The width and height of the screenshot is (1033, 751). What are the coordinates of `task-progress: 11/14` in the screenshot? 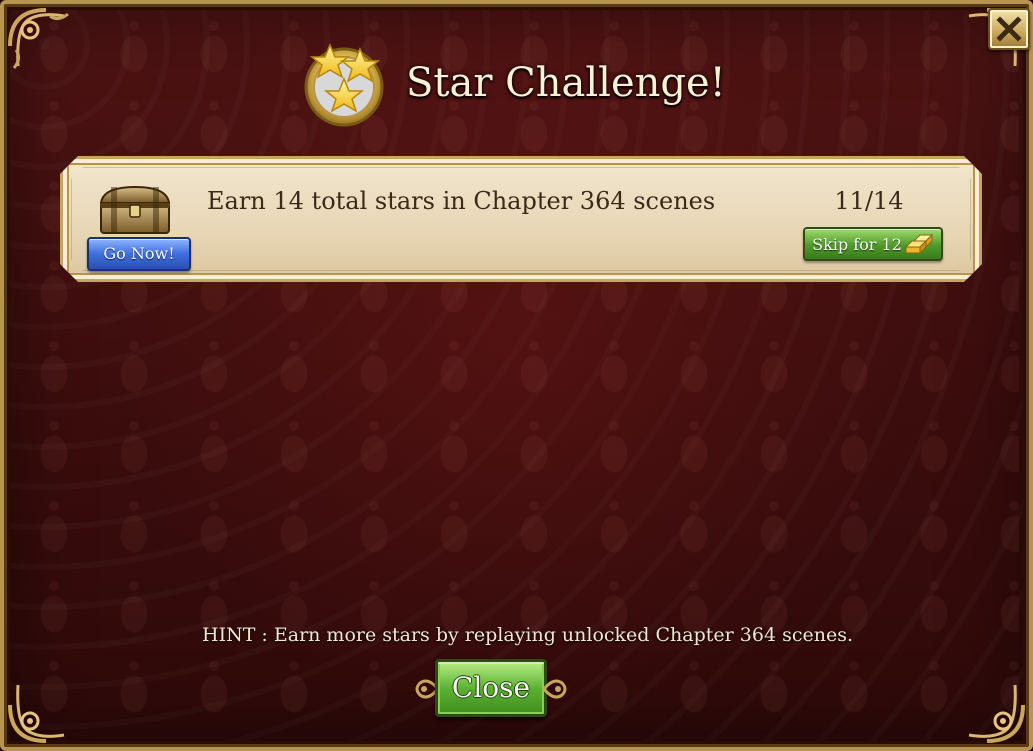 It's located at (869, 201).